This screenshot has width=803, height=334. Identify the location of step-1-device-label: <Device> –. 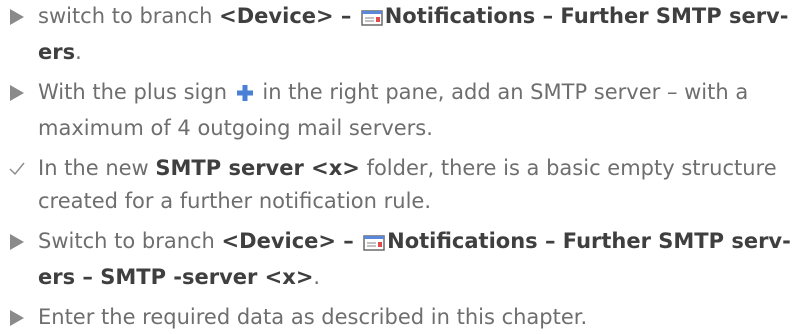
(289, 16).